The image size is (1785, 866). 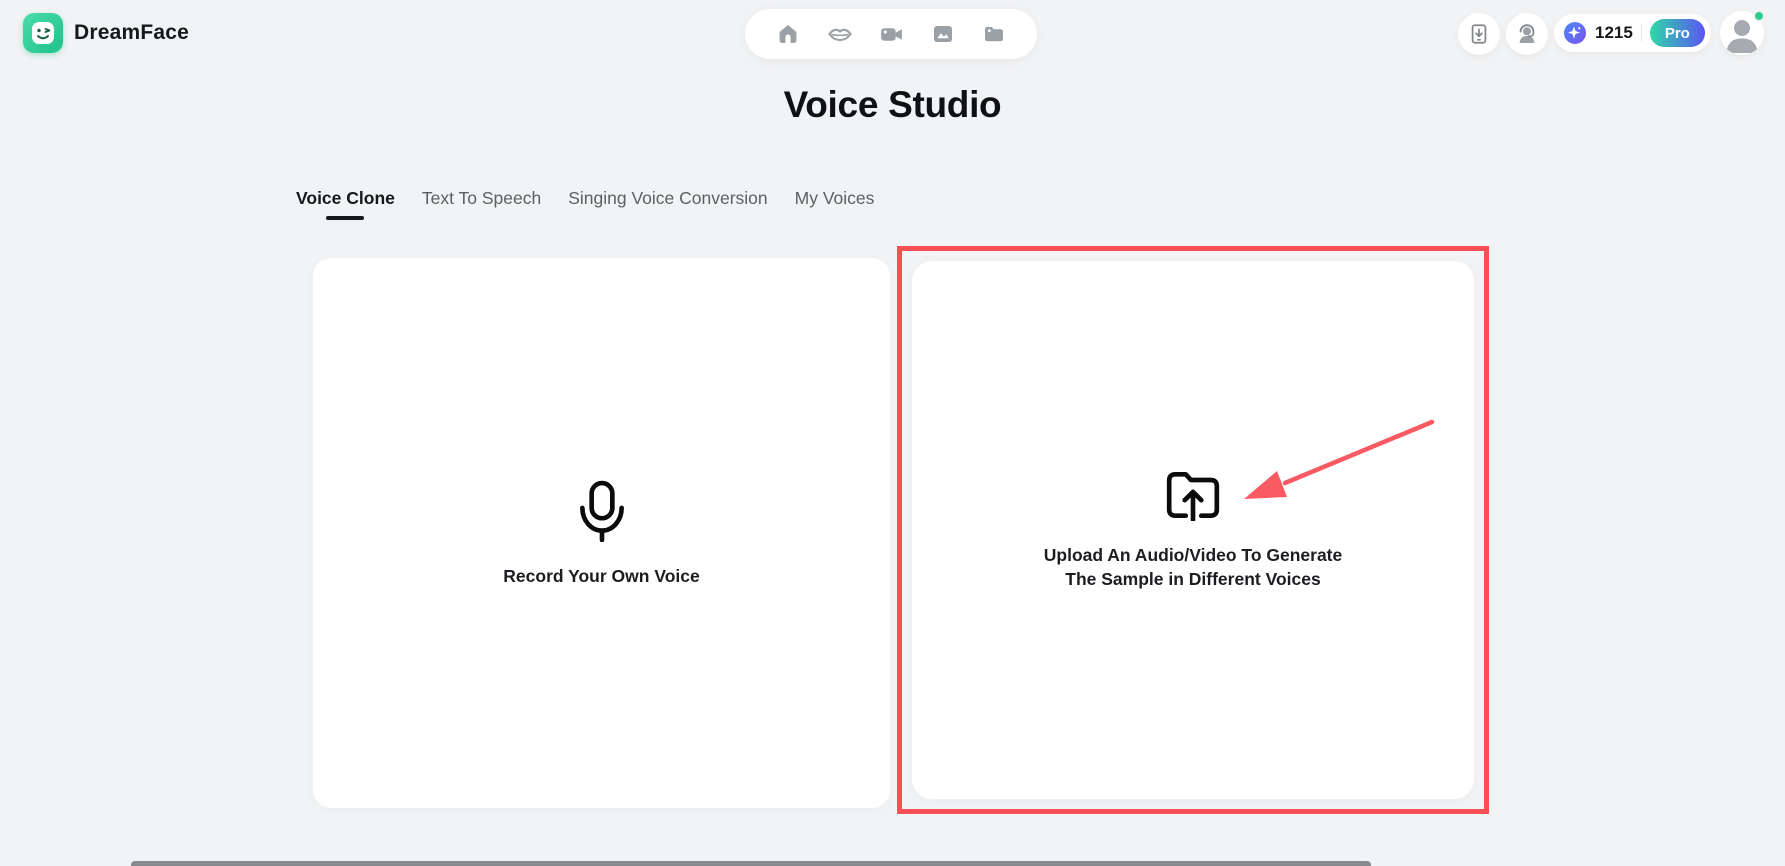 I want to click on header: DreamFace 1215 Pro, so click(x=892, y=34).